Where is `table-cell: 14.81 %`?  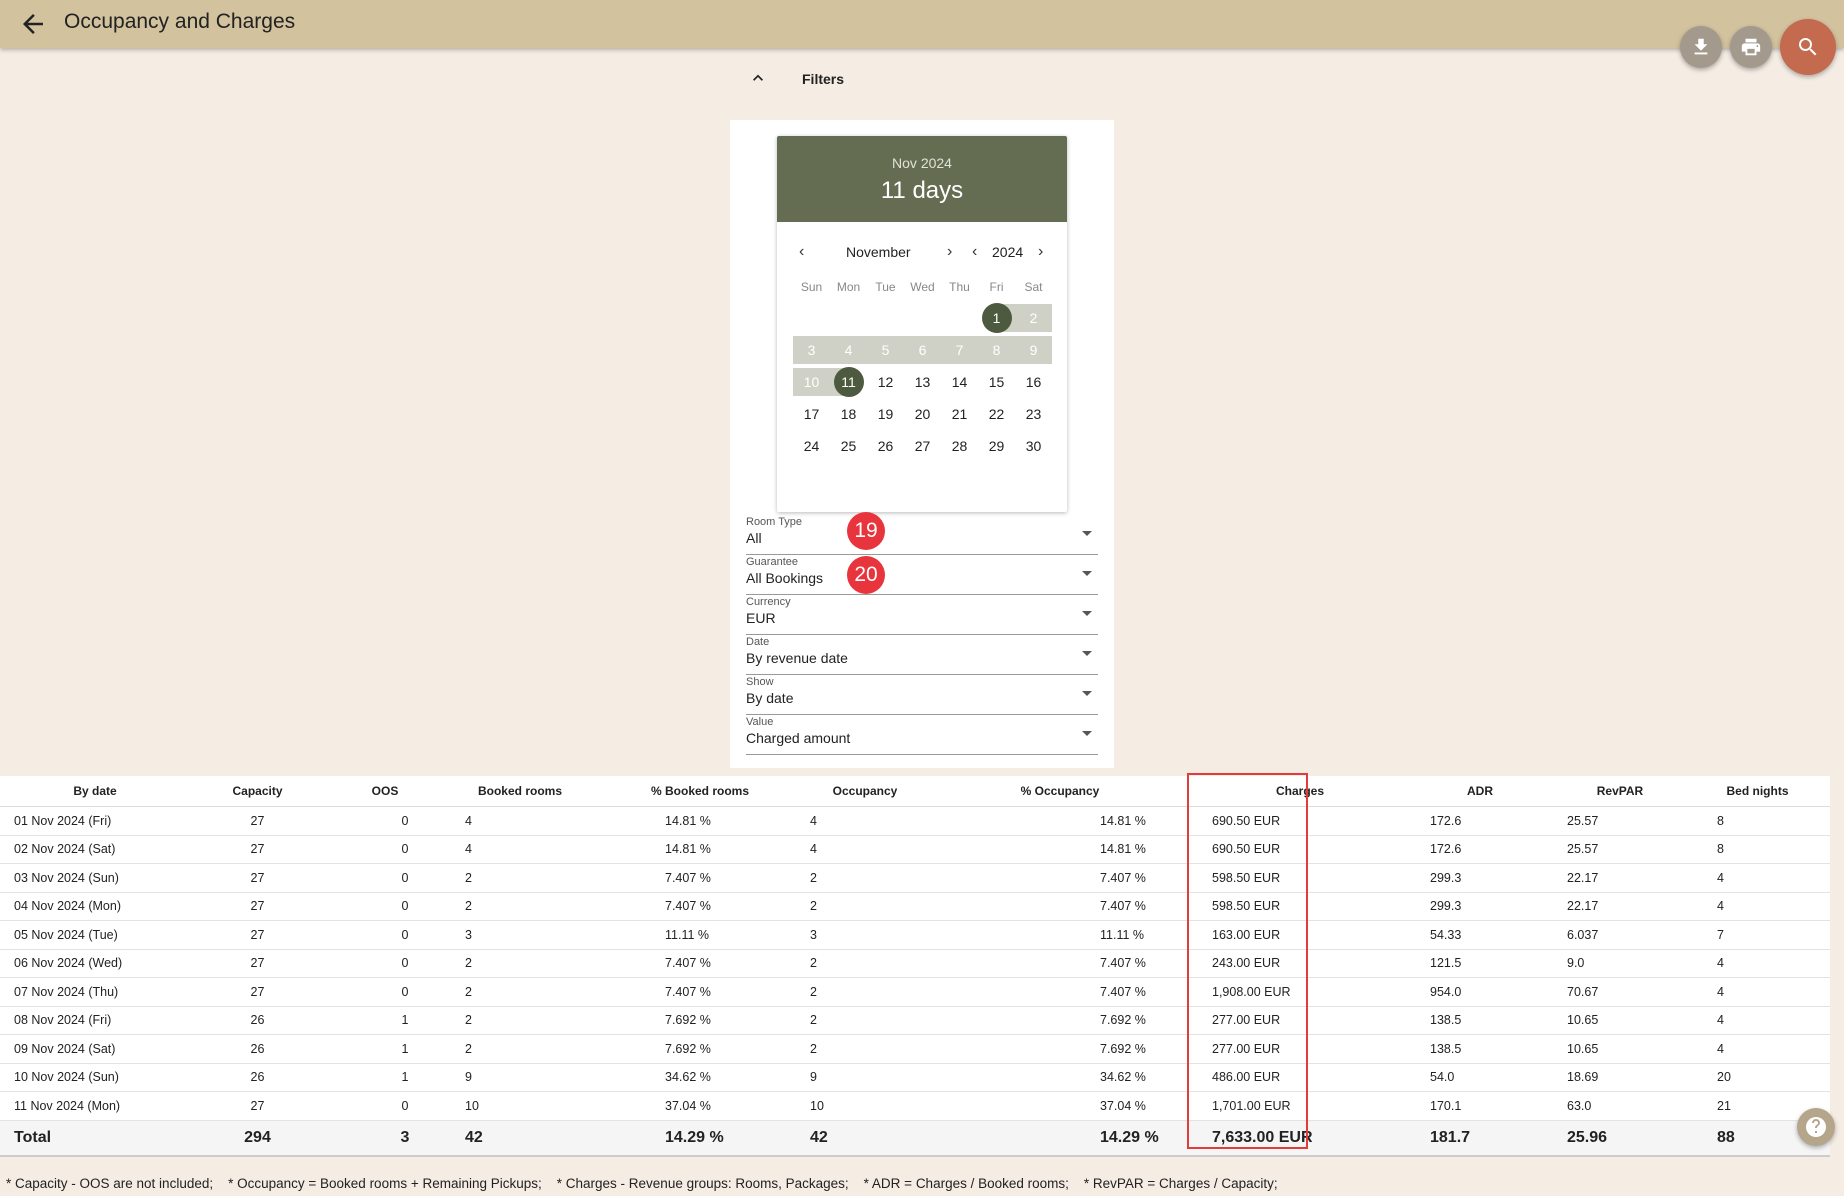 table-cell: 14.81 % is located at coordinates (1060, 821).